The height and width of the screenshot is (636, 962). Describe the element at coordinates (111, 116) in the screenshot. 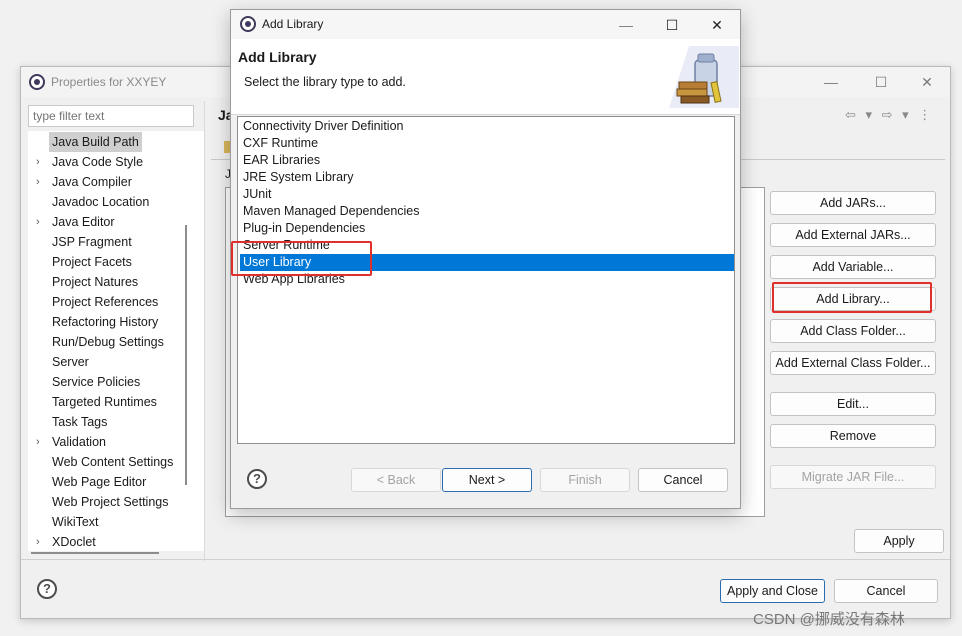

I see `filter-input` at that location.